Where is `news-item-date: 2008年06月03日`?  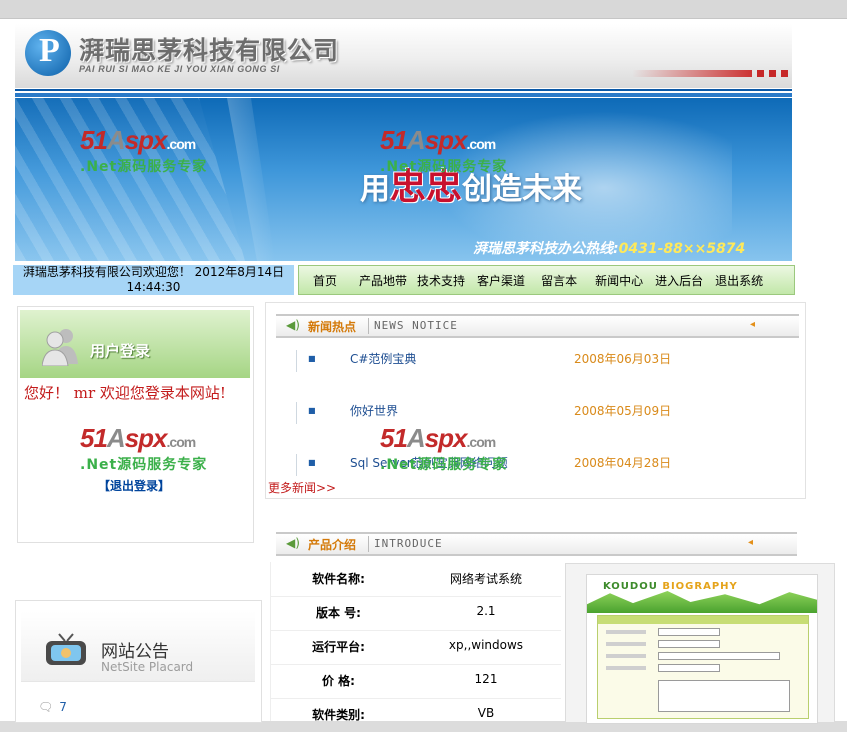
news-item-date: 2008年06月03日 is located at coordinates (623, 359).